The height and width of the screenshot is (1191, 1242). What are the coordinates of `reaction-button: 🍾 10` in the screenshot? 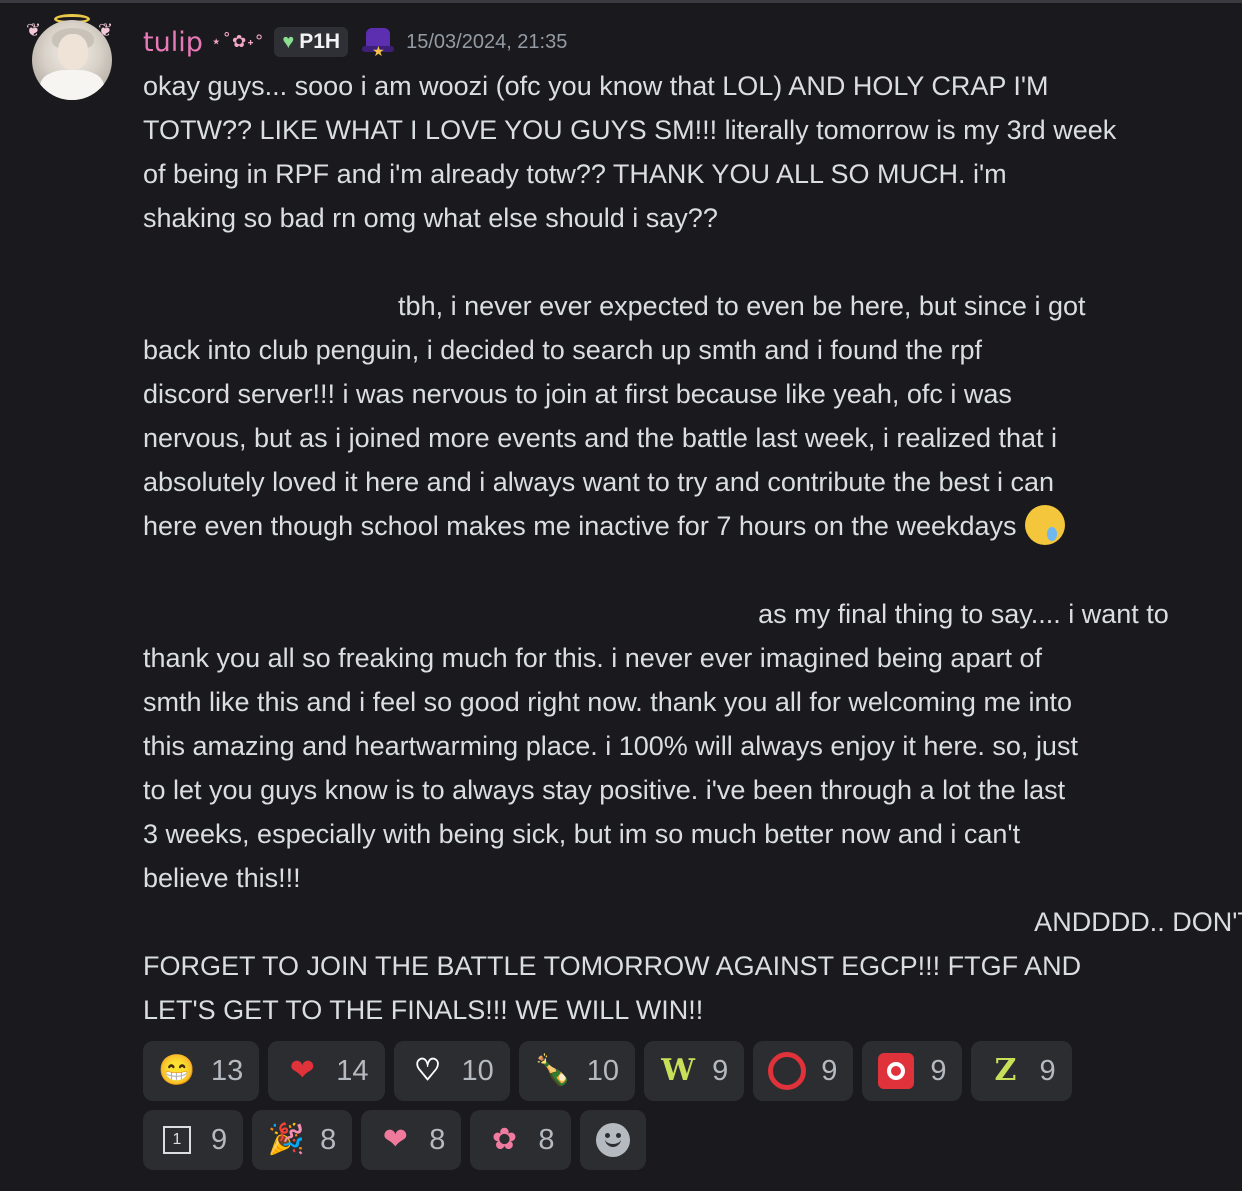 It's located at (577, 1071).